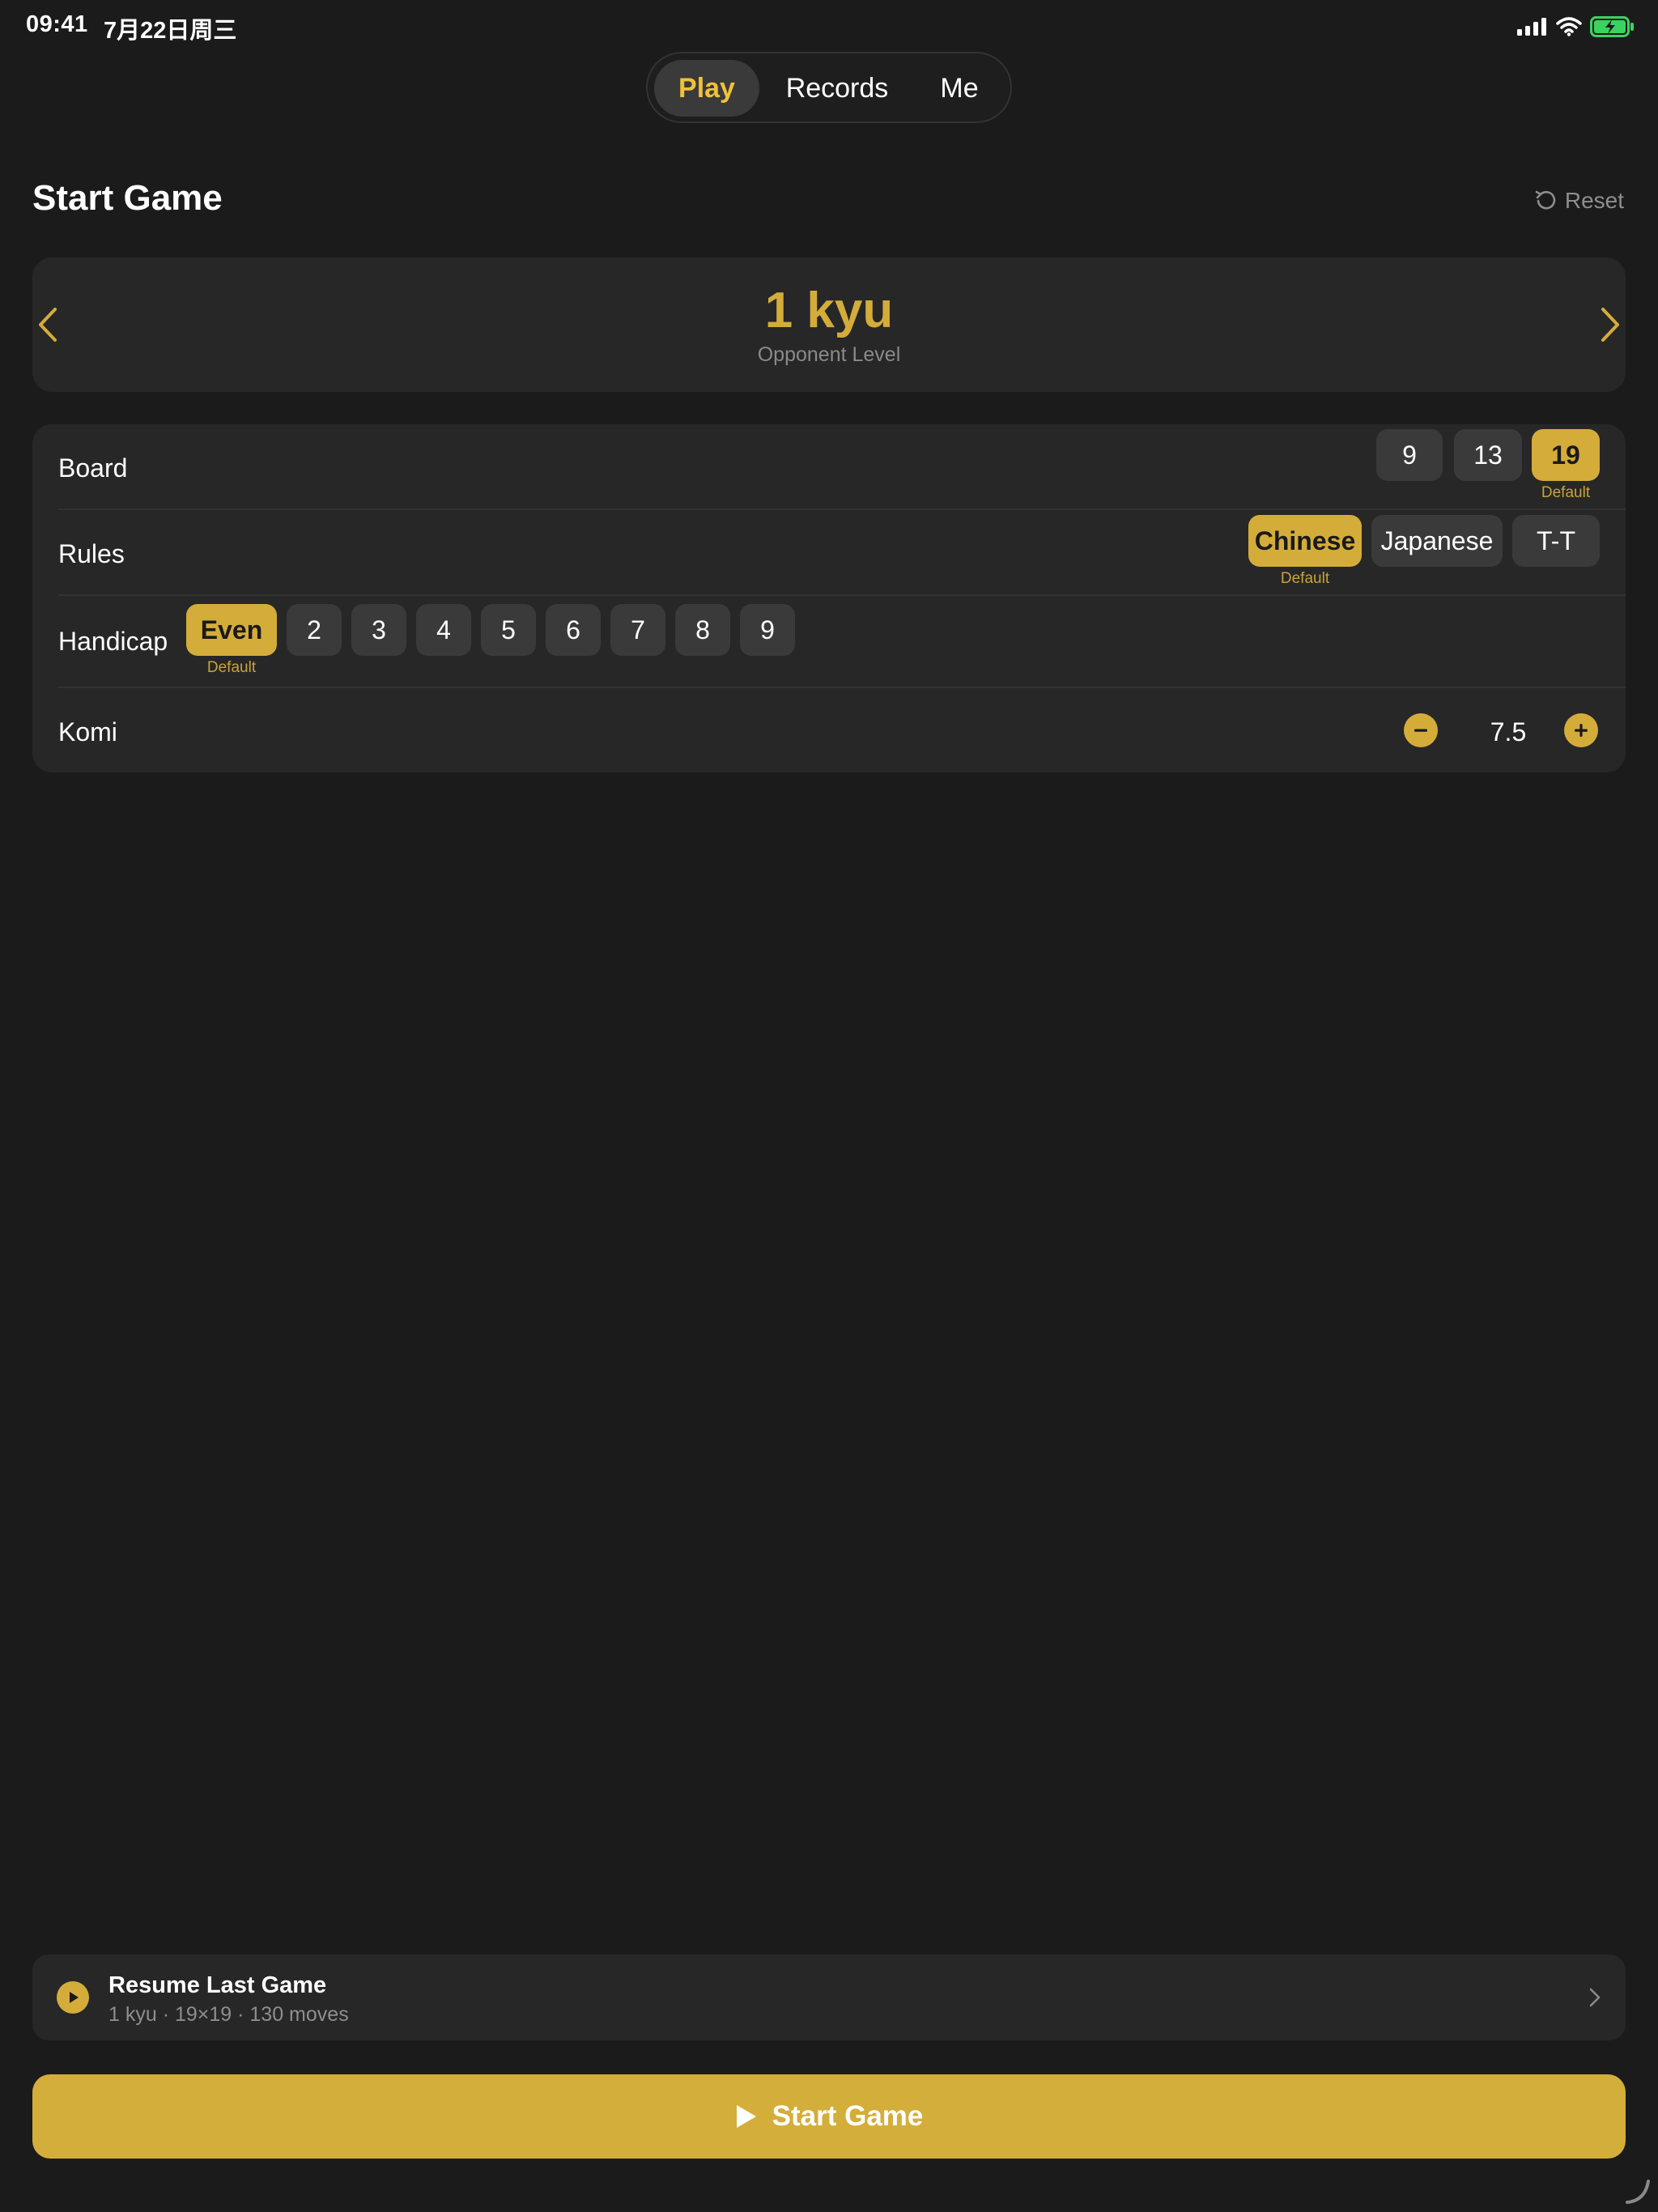 Image resolution: width=1658 pixels, height=2212 pixels. I want to click on komi-decrease-button, so click(1421, 730).